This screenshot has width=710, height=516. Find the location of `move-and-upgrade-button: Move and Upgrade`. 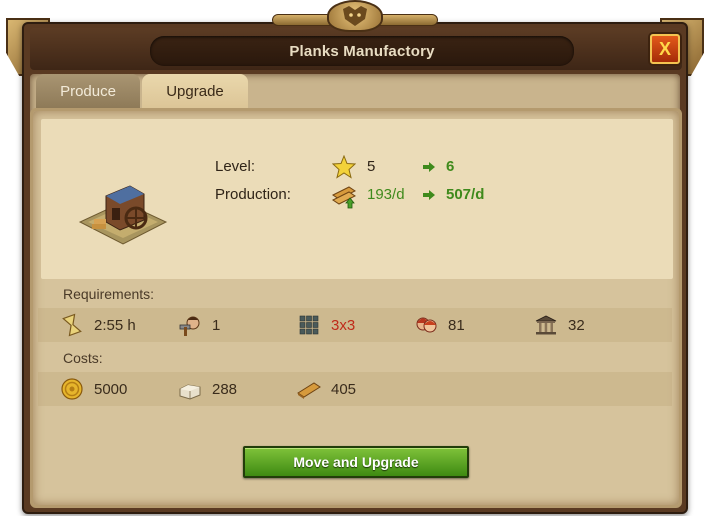

move-and-upgrade-button: Move and Upgrade is located at coordinates (356, 462).